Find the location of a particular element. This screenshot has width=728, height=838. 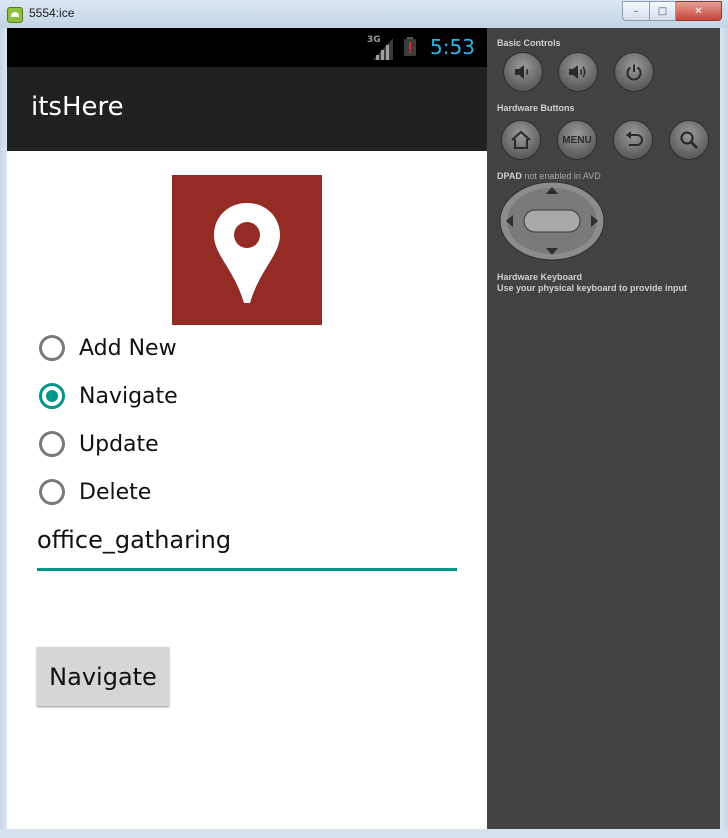

dpad-label: DPAD not enabled in AVD is located at coordinates (549, 176).